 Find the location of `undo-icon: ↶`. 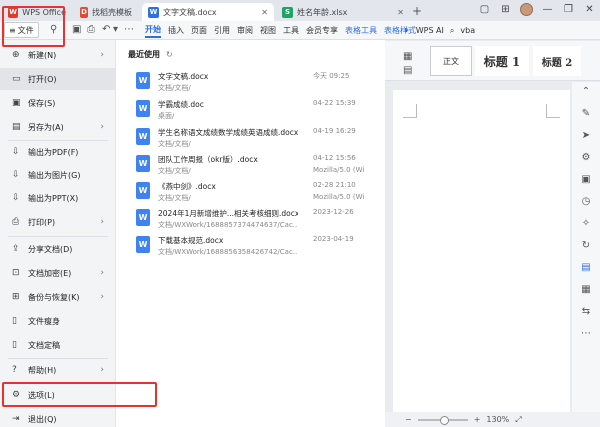

undo-icon: ↶ is located at coordinates (106, 29).